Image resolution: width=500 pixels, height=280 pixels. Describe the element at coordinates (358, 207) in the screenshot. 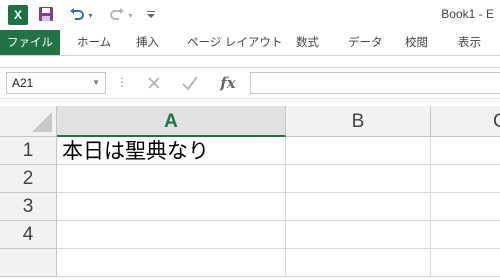

I see `cell-b3` at that location.